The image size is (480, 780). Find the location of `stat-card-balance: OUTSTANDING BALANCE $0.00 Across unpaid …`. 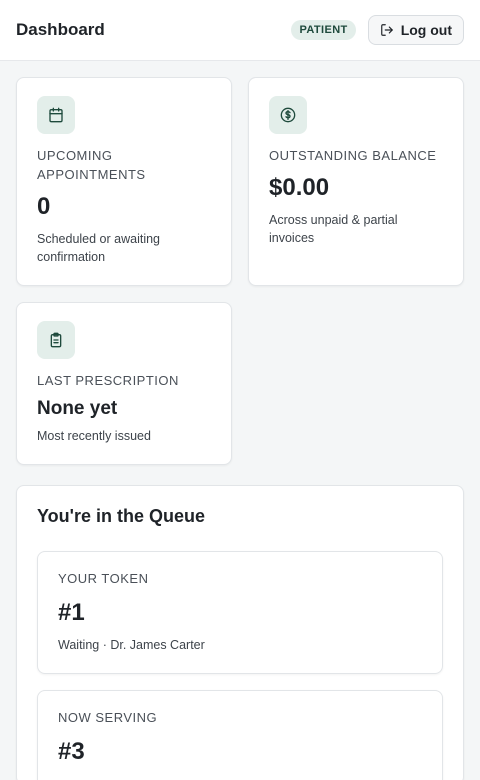

stat-card-balance: OUTSTANDING BALANCE $0.00 Across unpaid … is located at coordinates (356, 181).